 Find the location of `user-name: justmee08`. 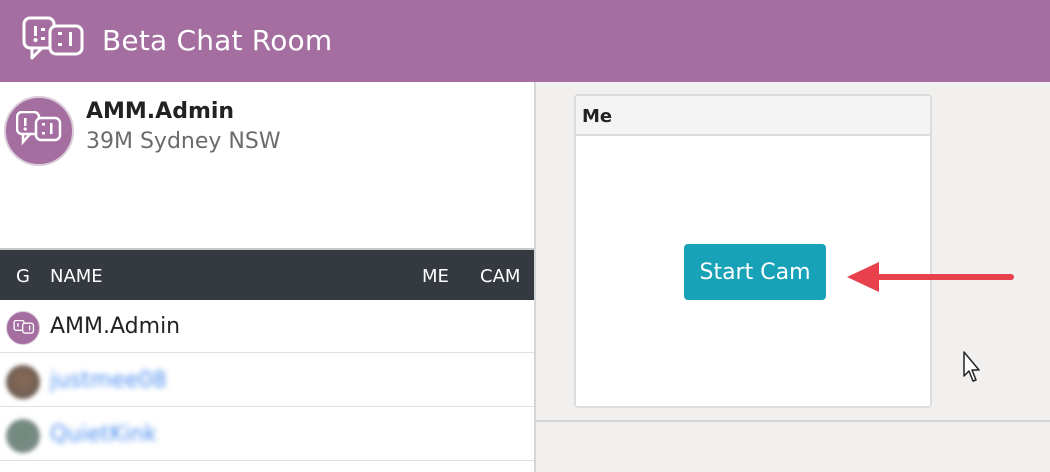

user-name: justmee08 is located at coordinates (108, 380).